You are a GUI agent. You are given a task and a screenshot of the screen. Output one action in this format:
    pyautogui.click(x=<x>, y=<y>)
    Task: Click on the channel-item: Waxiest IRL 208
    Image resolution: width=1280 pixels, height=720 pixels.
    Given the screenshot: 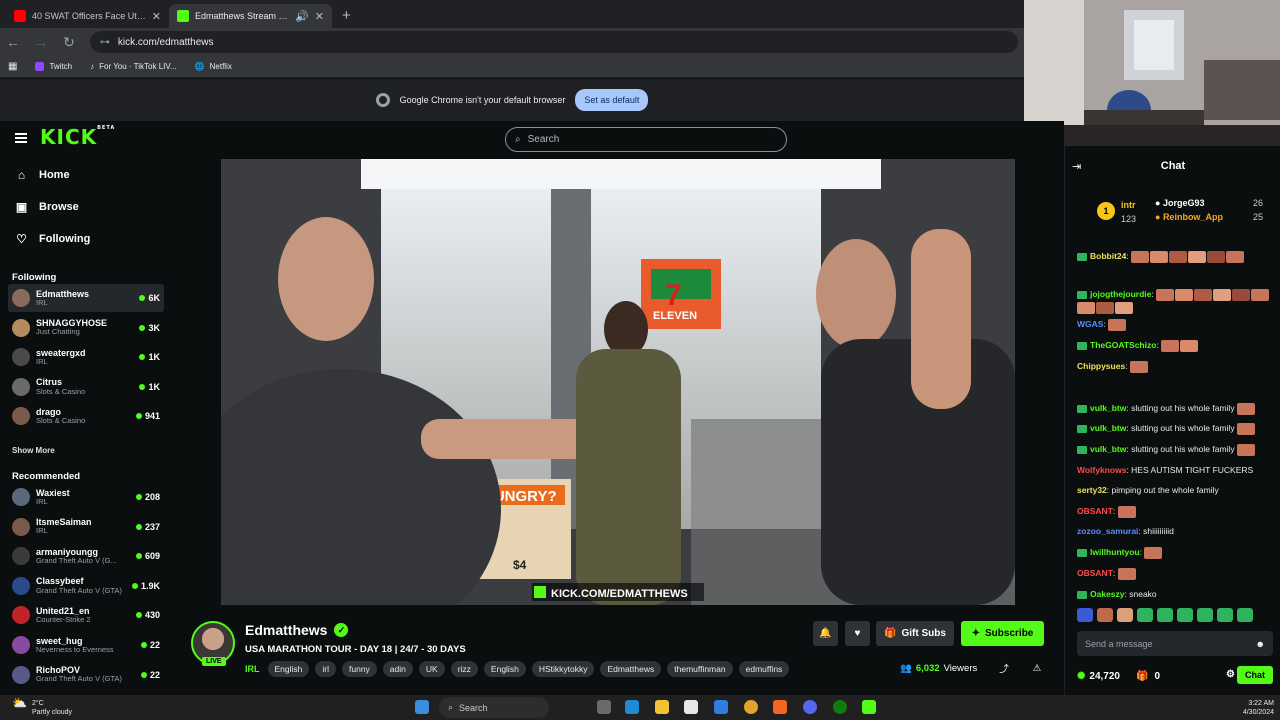 What is the action you would take?
    pyautogui.click(x=86, y=497)
    